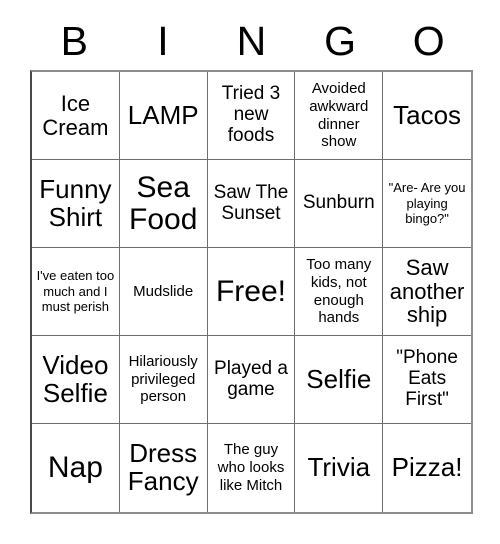 The height and width of the screenshot is (544, 500). I want to click on bingo-cell: Saw The Sunset, so click(251, 204).